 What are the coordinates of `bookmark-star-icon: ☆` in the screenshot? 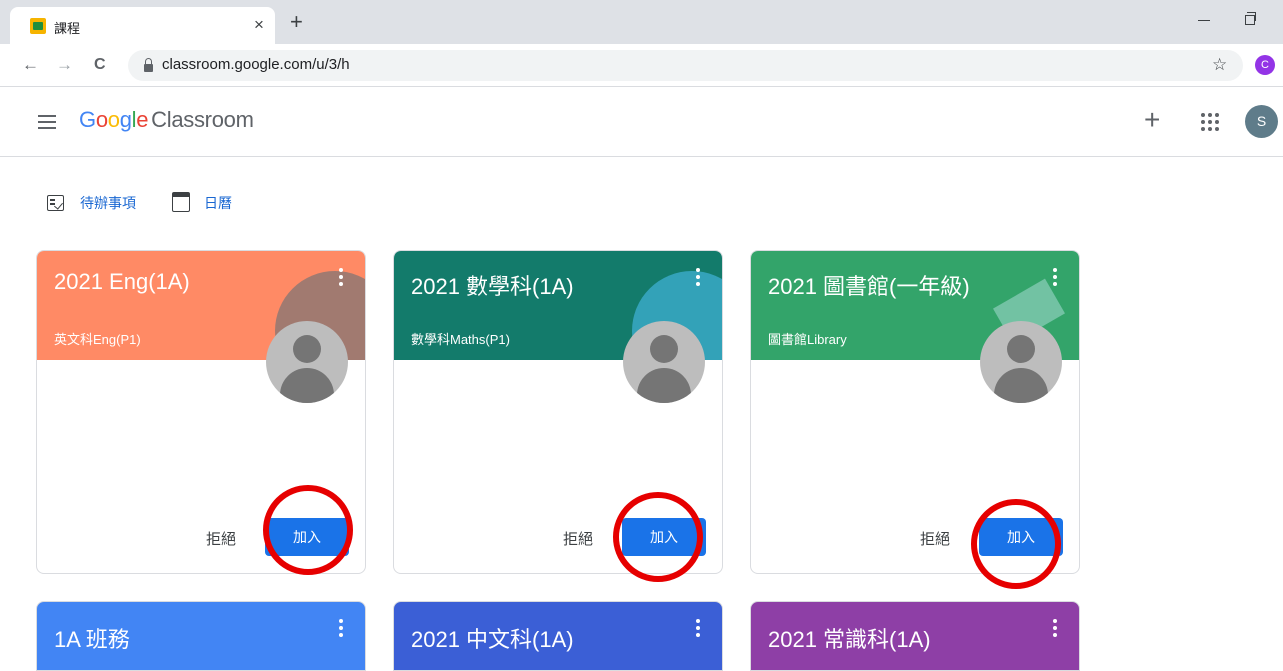 It's located at (1219, 65).